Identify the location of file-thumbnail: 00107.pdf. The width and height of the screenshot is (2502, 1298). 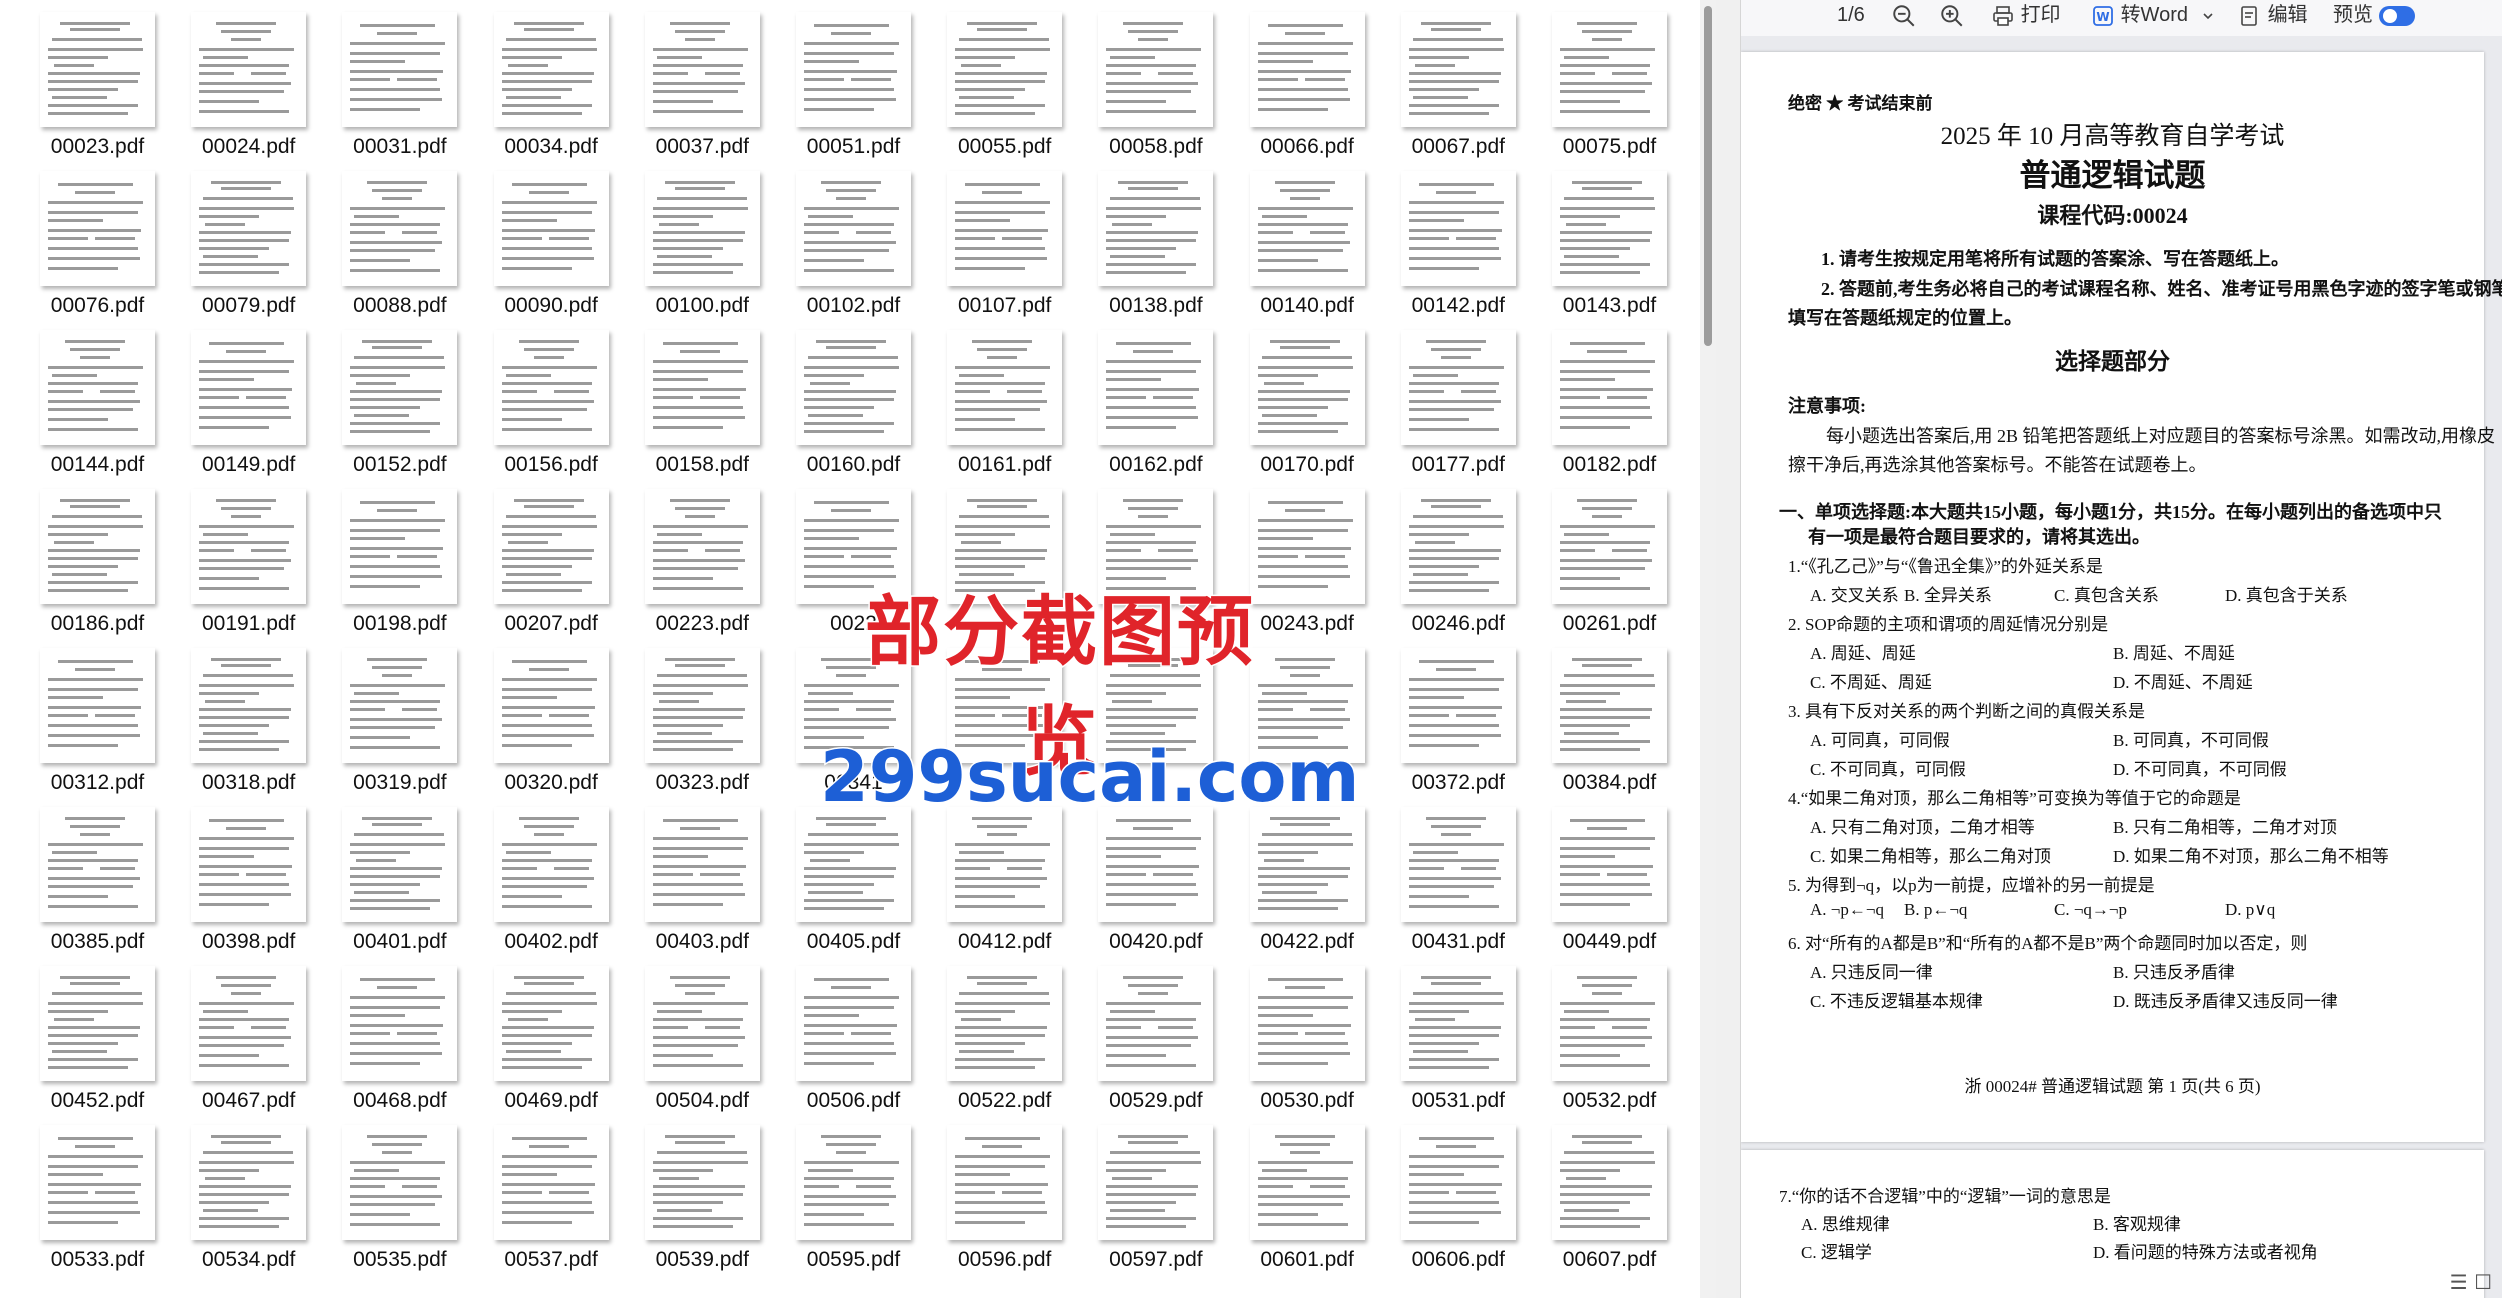
(1004, 238).